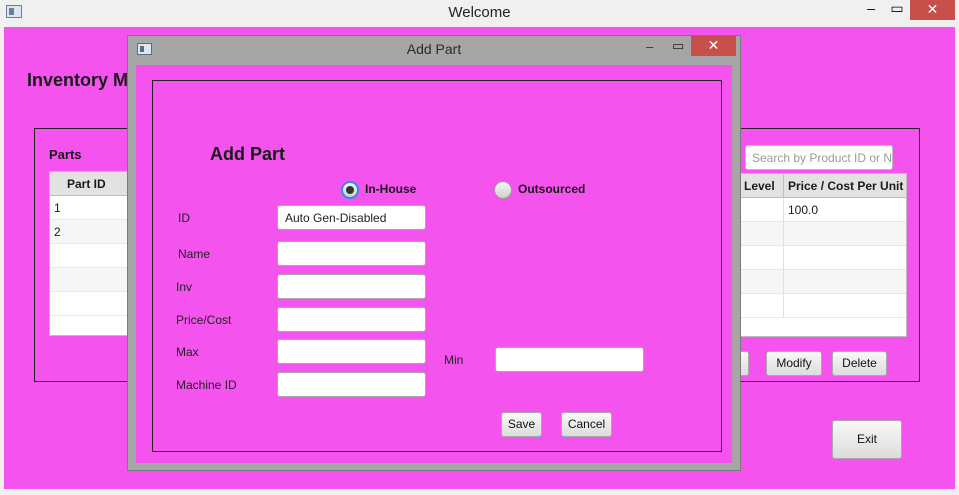 This screenshot has width=959, height=495. I want to click on min-field, so click(569, 359).